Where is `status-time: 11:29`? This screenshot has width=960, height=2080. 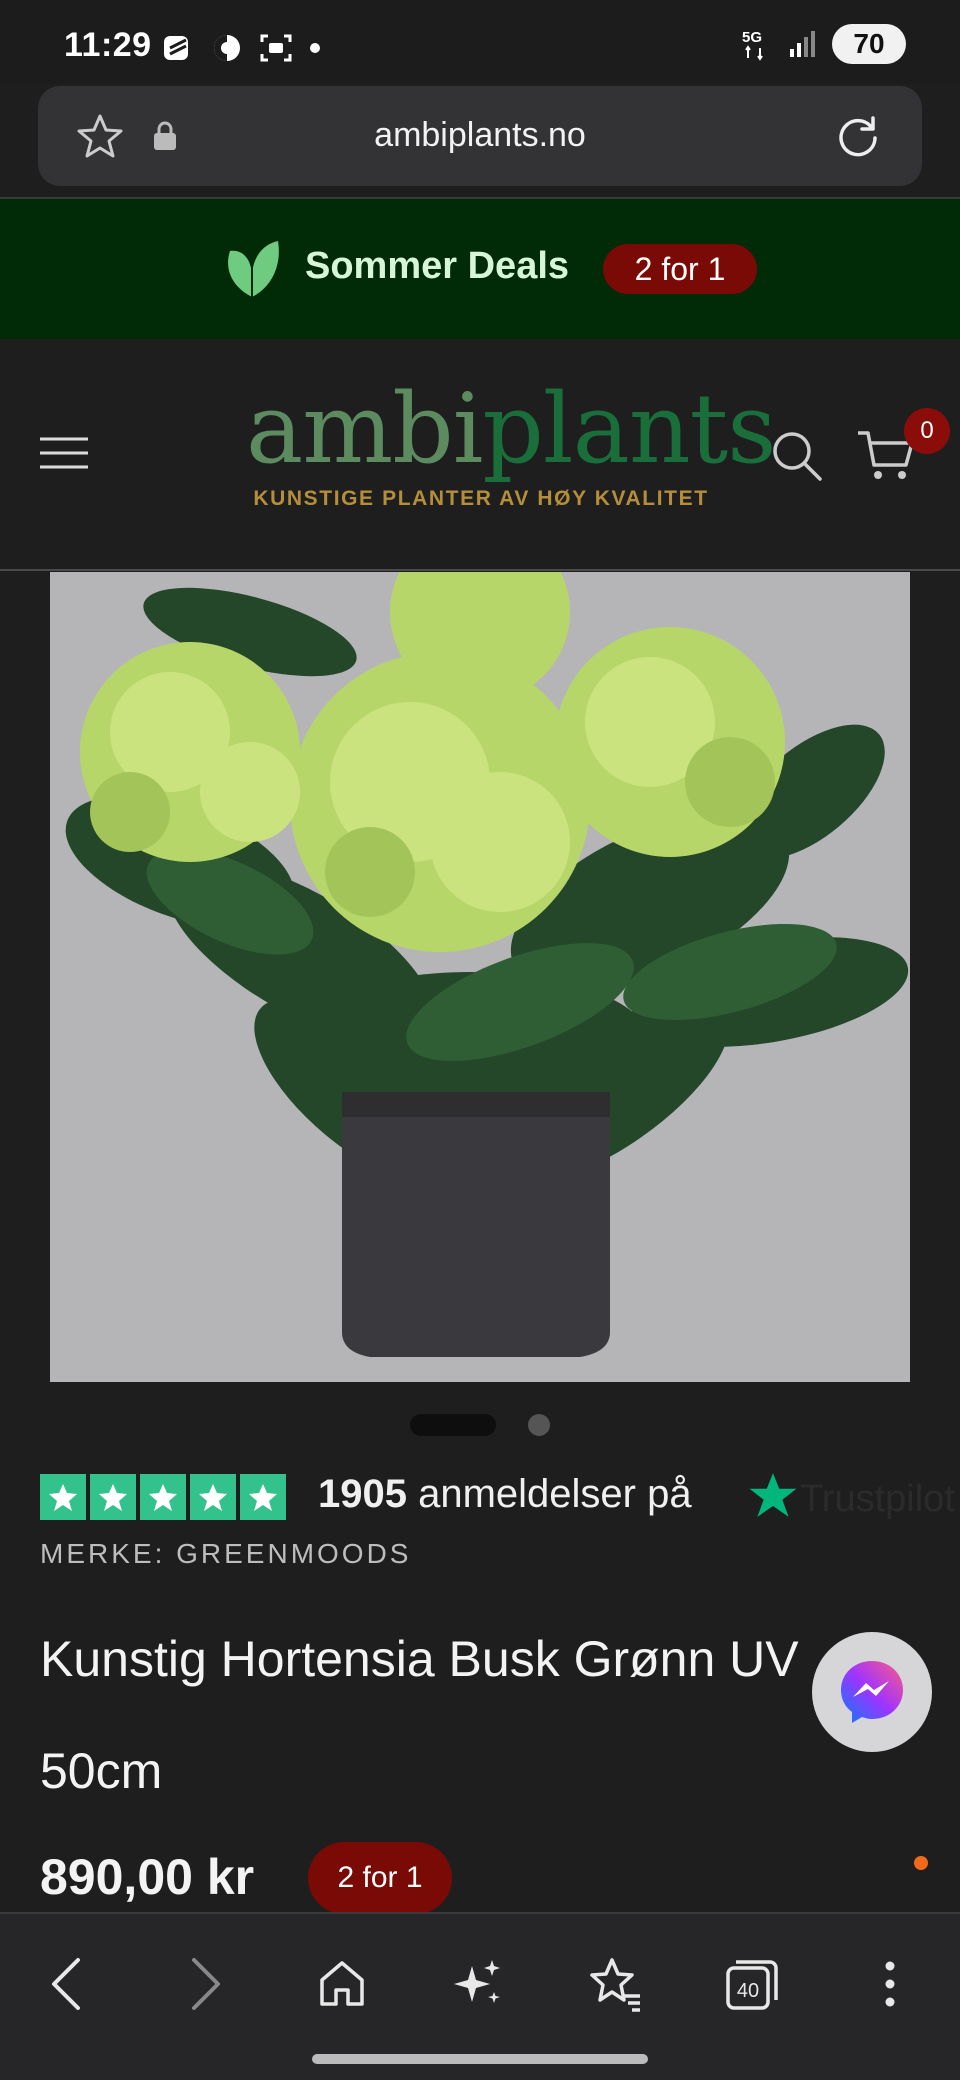 status-time: 11:29 is located at coordinates (108, 45).